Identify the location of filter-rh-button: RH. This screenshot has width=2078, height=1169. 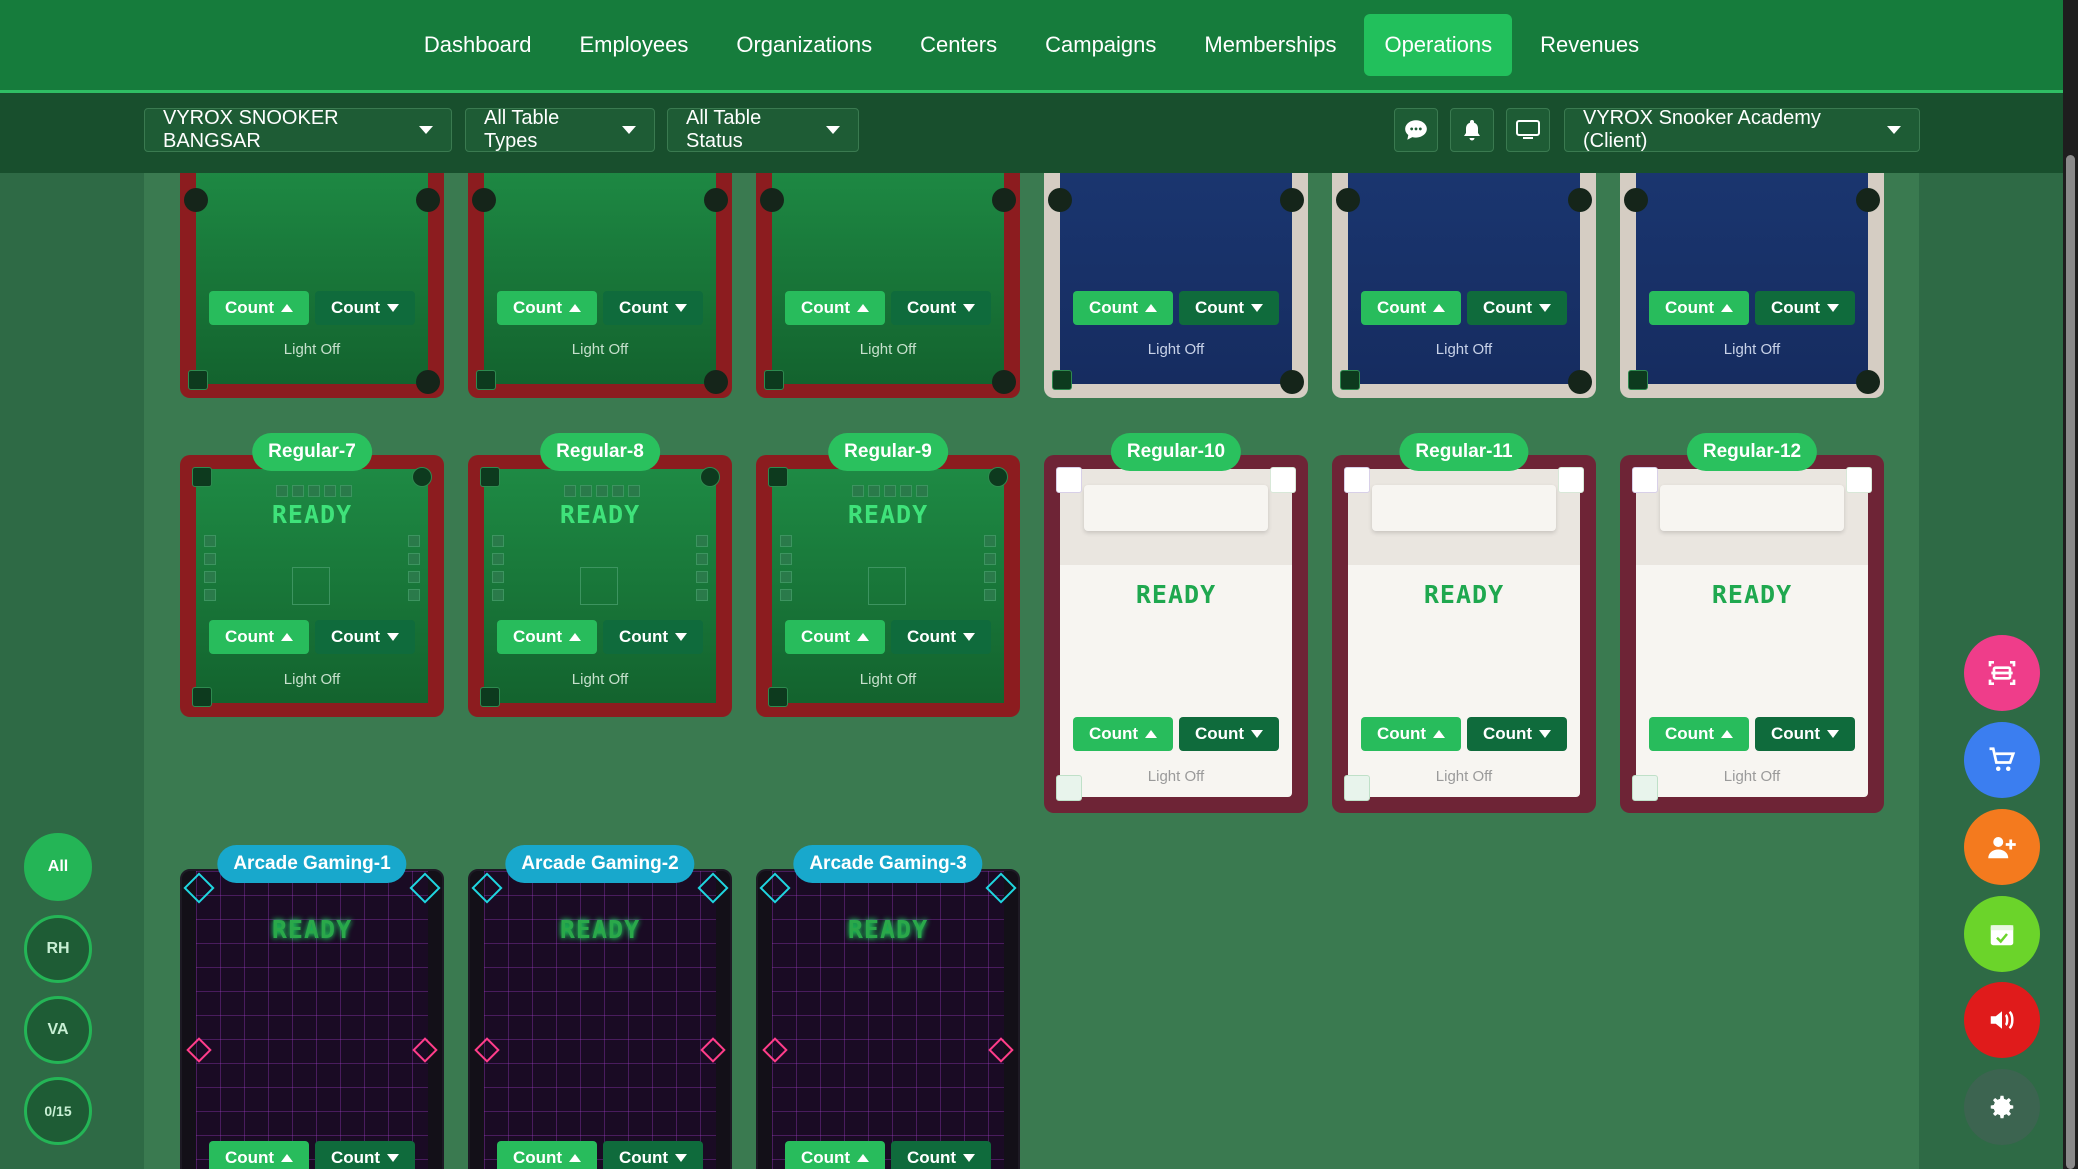
(58, 949).